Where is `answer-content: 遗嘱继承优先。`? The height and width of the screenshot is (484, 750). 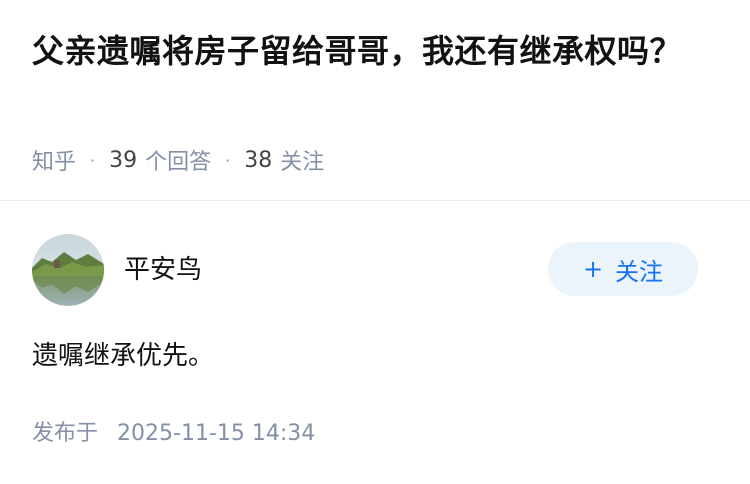
answer-content: 遗嘱继承优先。 is located at coordinates (123, 356).